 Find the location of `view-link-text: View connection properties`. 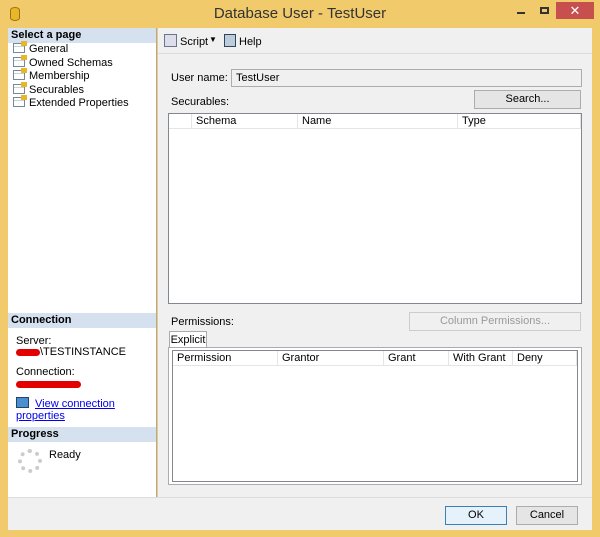

view-link-text: View connection properties is located at coordinates (65, 410).